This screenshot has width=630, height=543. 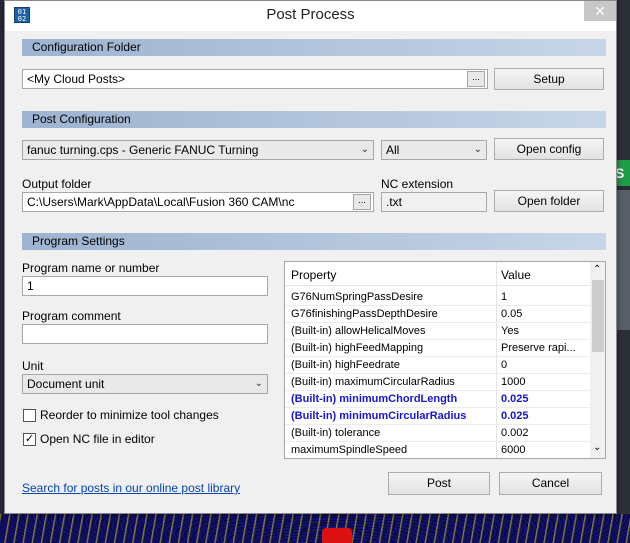 What do you see at coordinates (336, 433) in the screenshot?
I see `property-name: (Built-in) tolerance` at bounding box center [336, 433].